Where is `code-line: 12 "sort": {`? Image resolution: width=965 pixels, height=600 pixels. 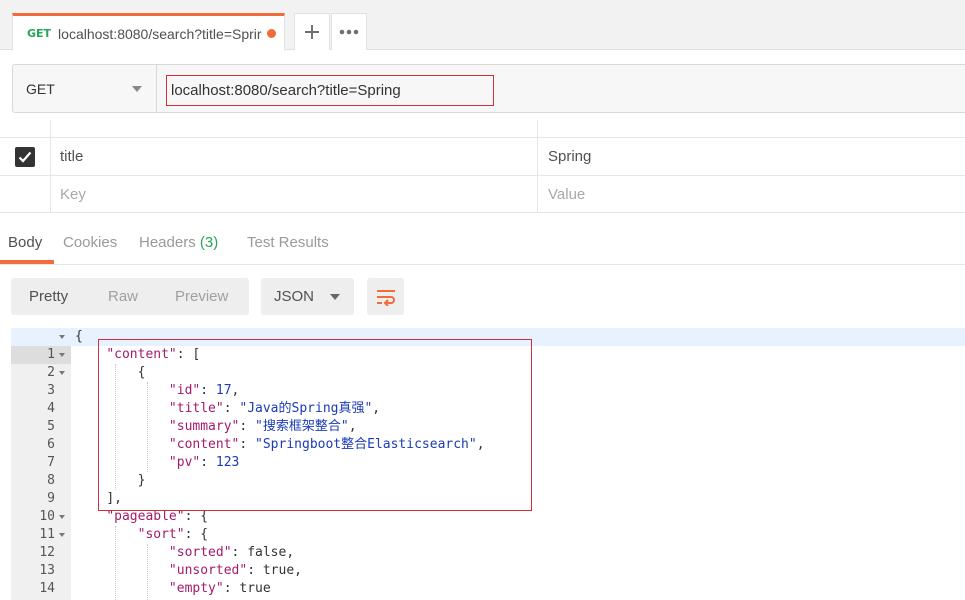 code-line: 12 "sort": { is located at coordinates (488, 543).